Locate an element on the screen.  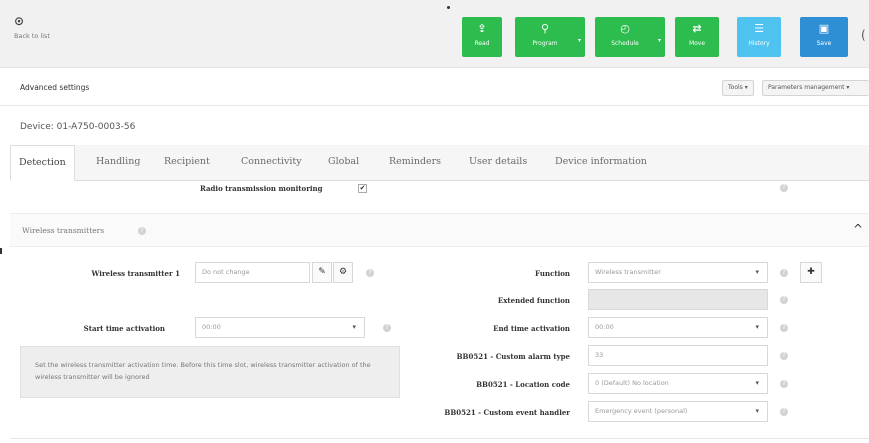
end-time-activation-value: 00:00 is located at coordinates (604, 327).